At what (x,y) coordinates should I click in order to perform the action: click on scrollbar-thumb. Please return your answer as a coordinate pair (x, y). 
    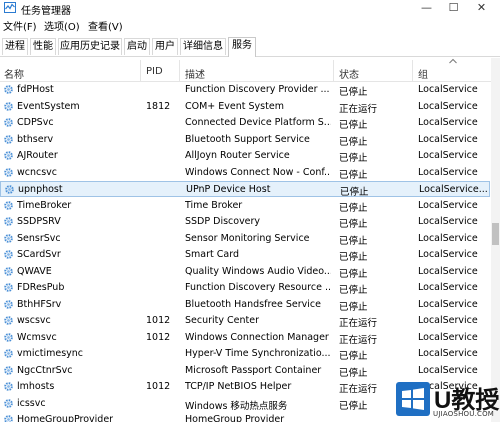
    Looking at the image, I should click on (495, 234).